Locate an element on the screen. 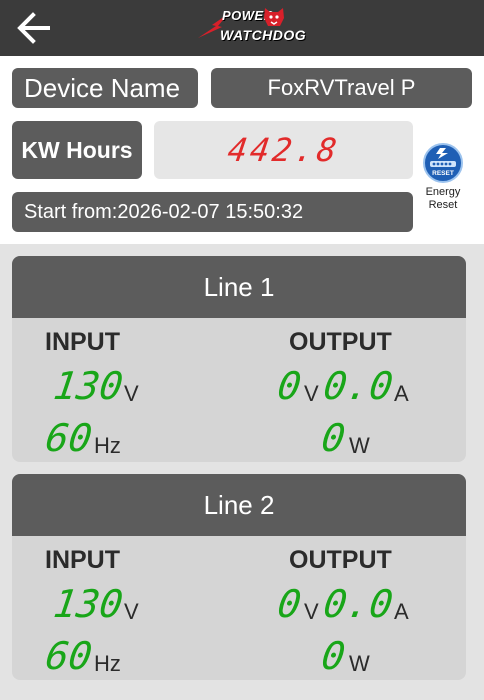 The image size is (484, 700). line-2-title: Line 2 is located at coordinates (239, 505).